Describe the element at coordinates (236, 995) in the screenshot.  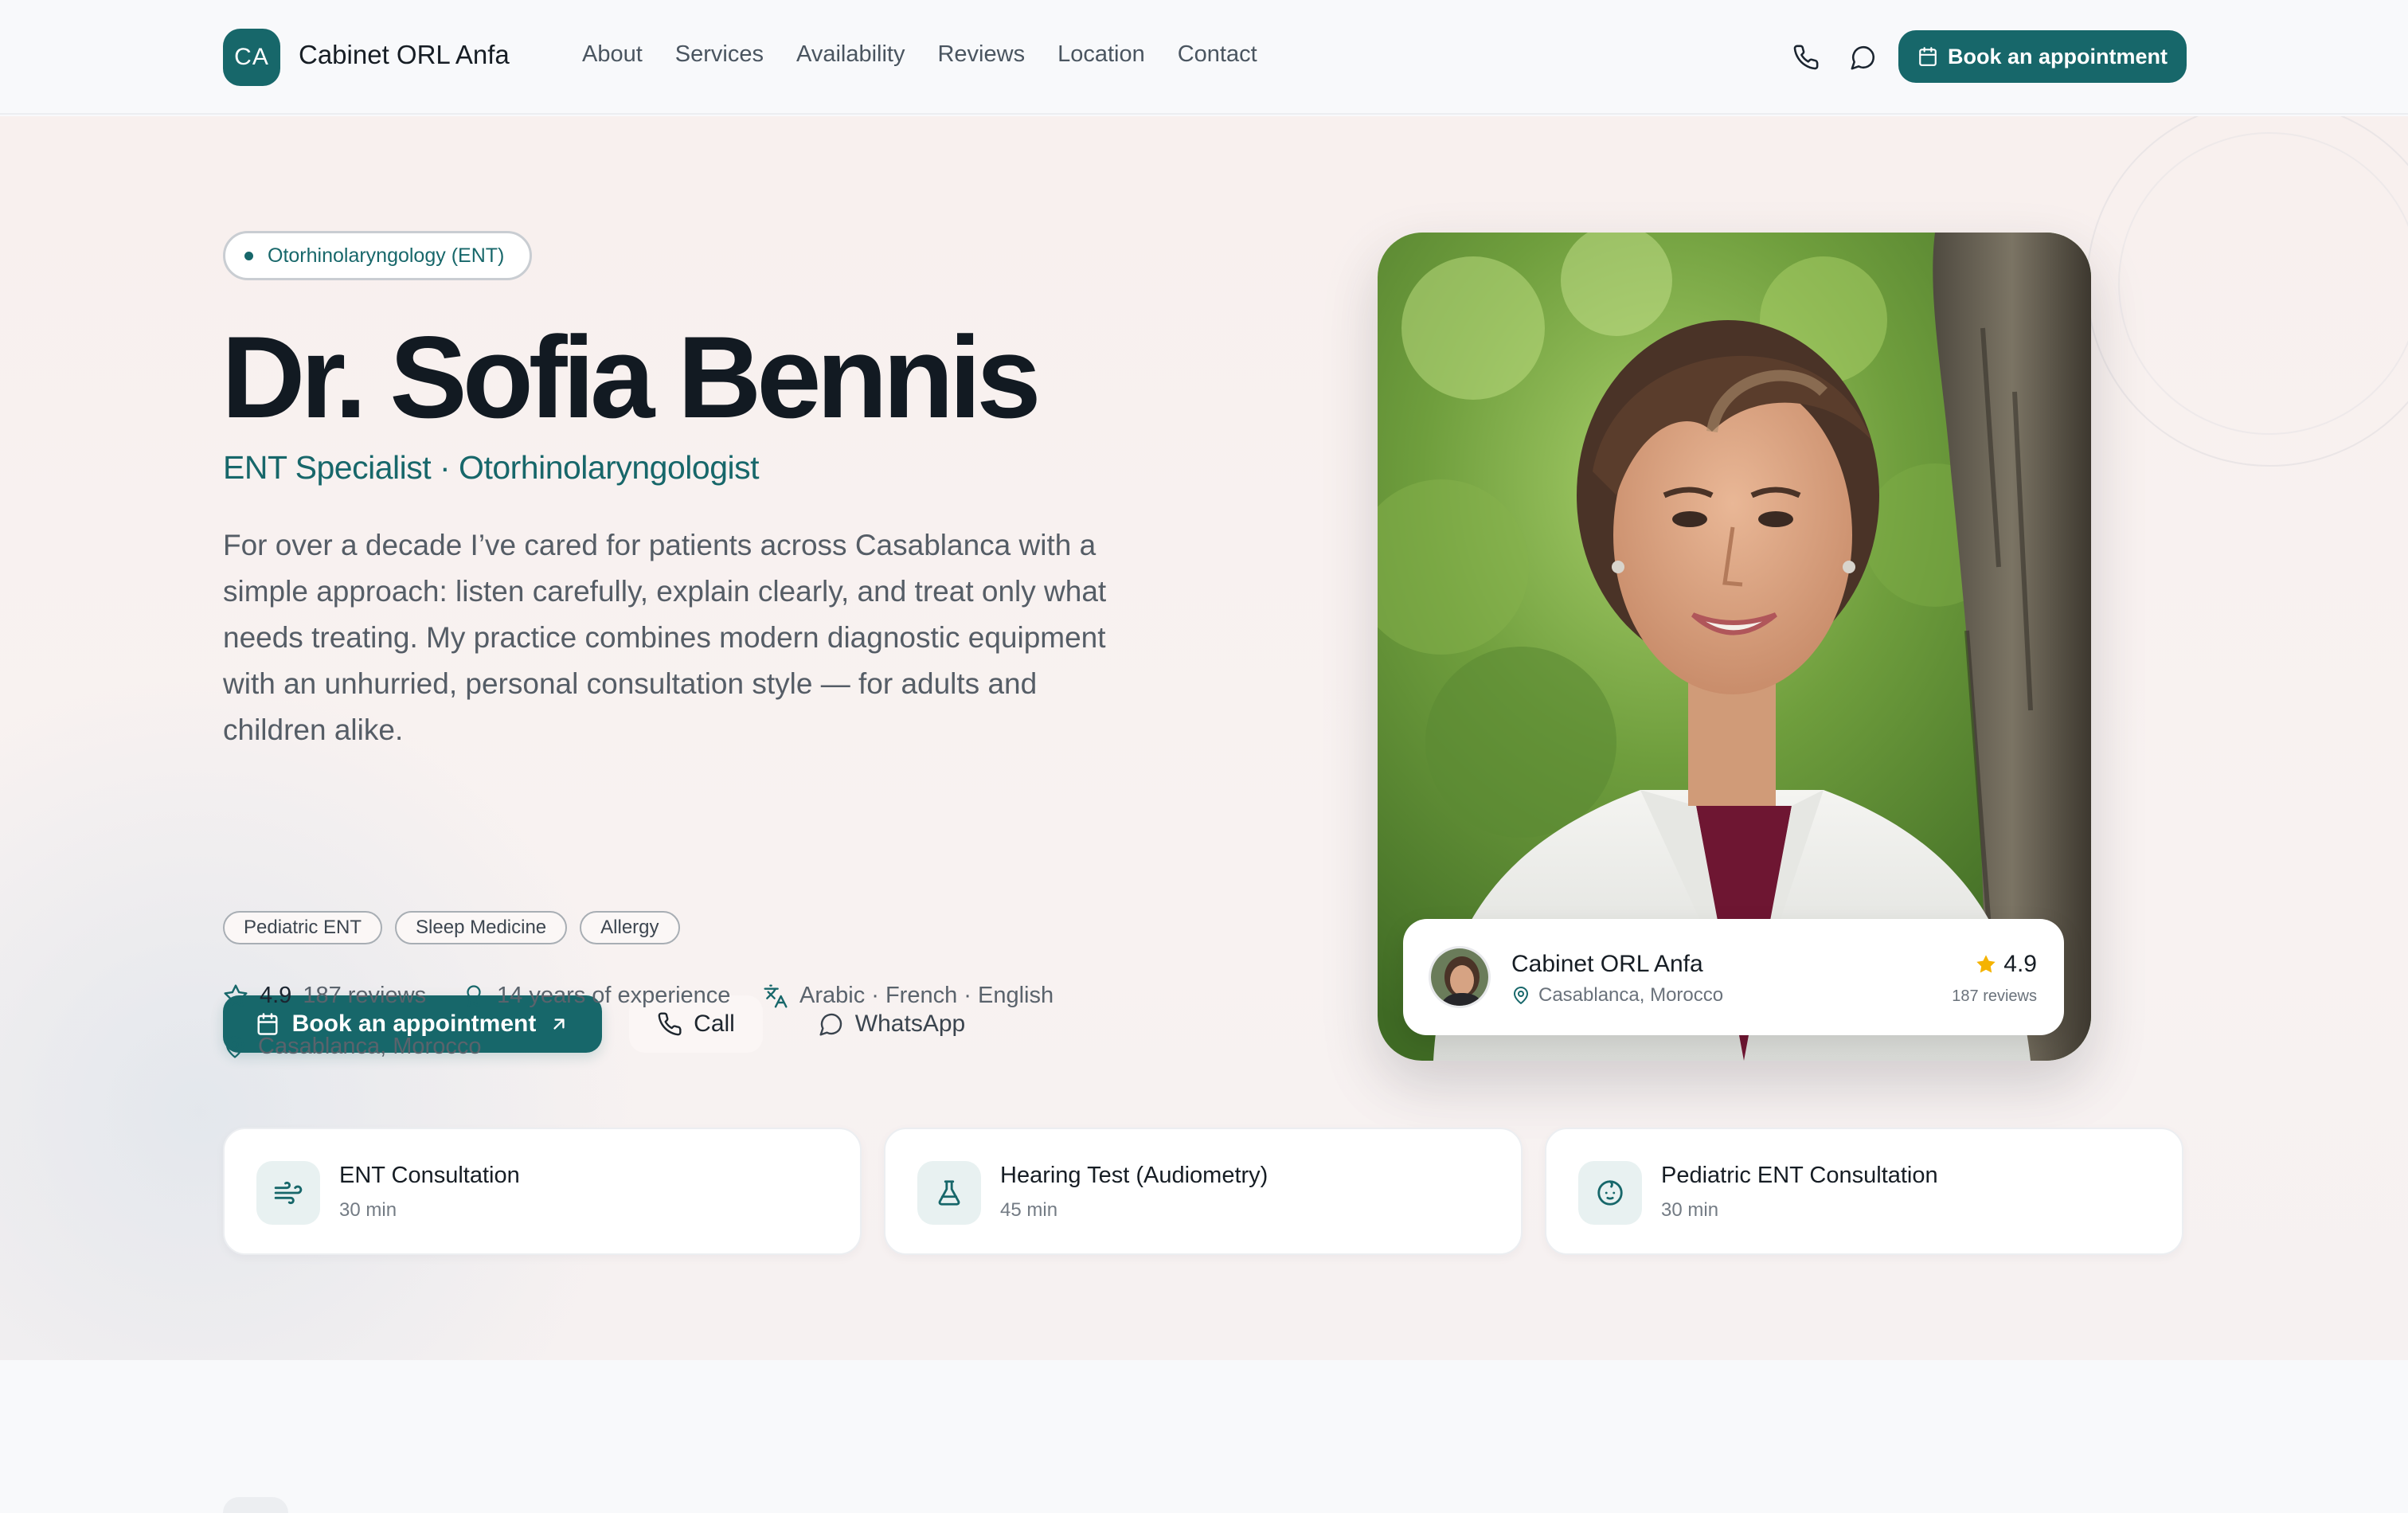
I see `star-outline-icon` at that location.